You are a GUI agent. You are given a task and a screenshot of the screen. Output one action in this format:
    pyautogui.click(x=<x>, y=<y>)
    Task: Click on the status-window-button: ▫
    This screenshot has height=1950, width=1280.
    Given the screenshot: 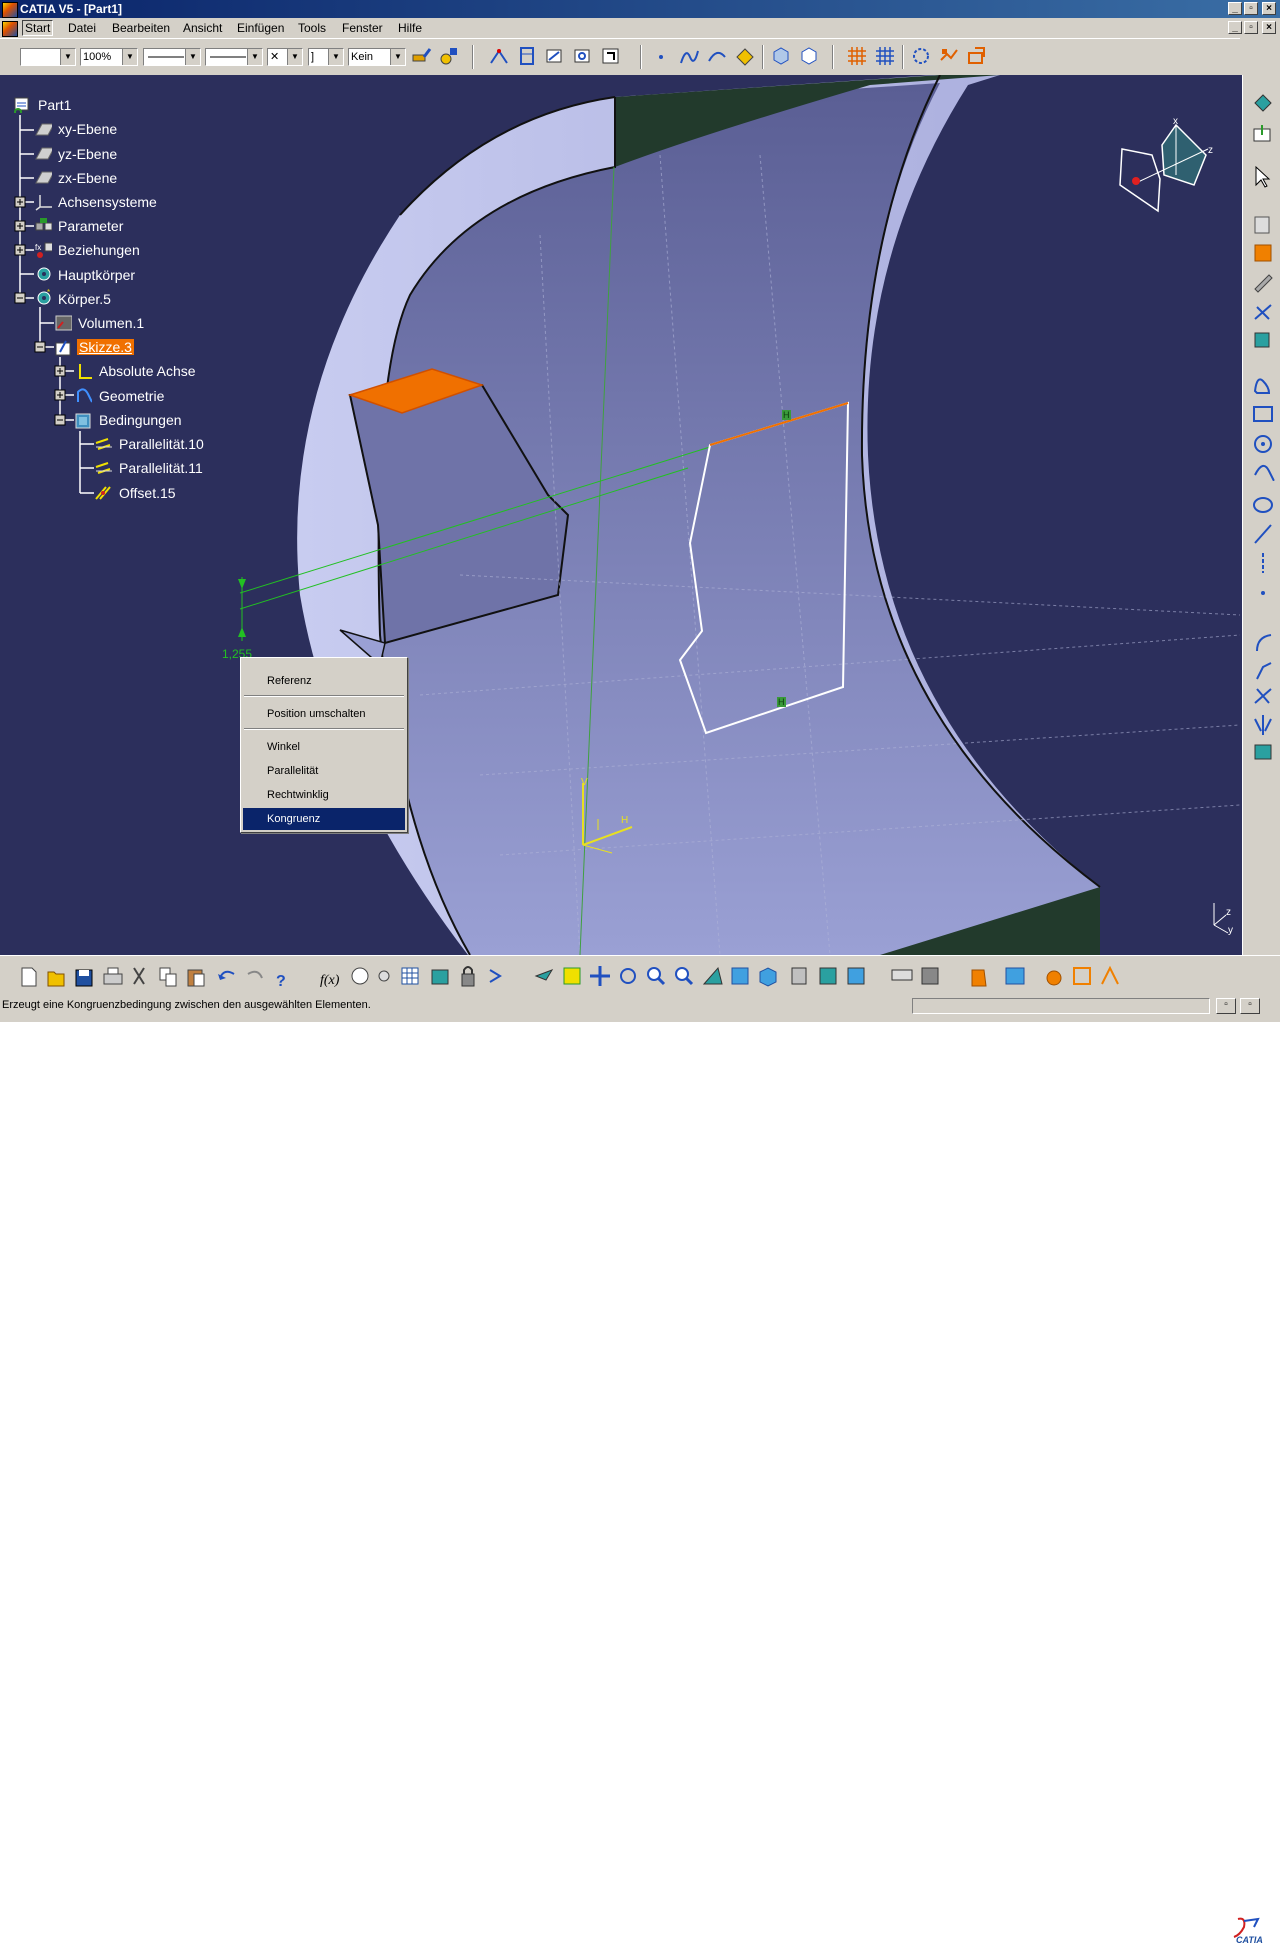 What is the action you would take?
    pyautogui.click(x=1226, y=1006)
    